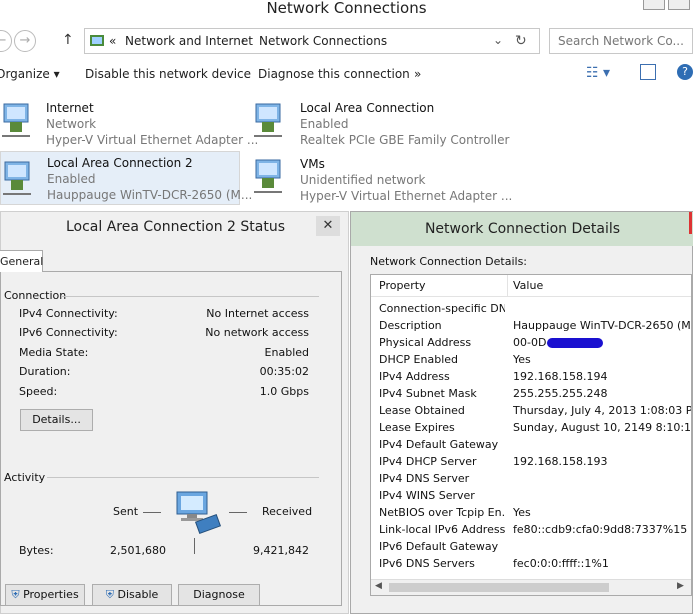 Image resolution: width=693 pixels, height=614 pixels. What do you see at coordinates (25, 41) in the screenshot?
I see `forward-icon: →` at bounding box center [25, 41].